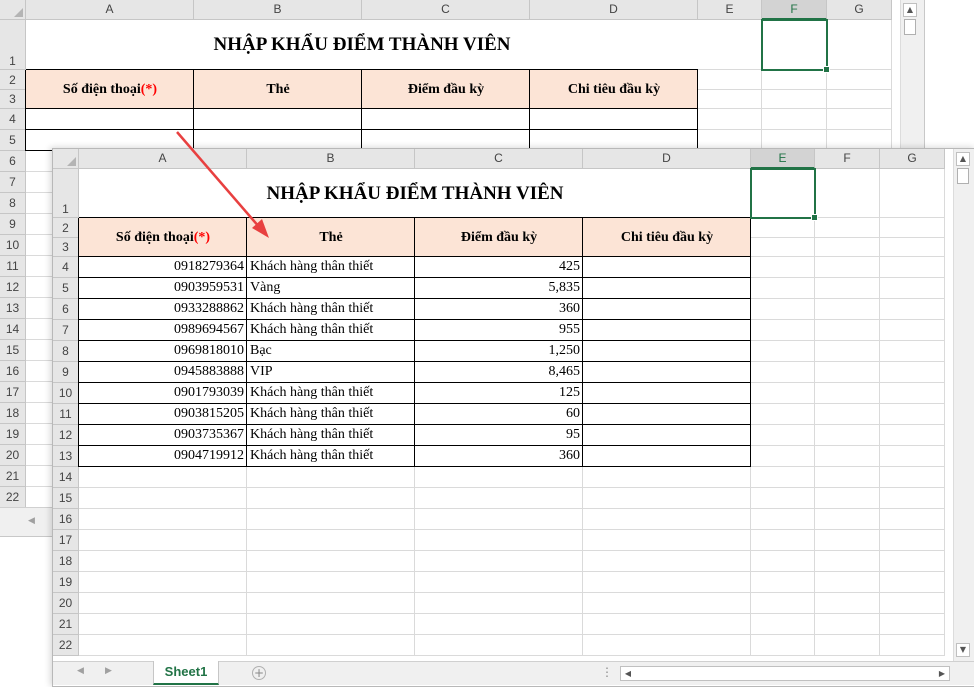 This screenshot has width=974, height=687. I want to click on scroll-right-icon: ▶, so click(108, 671).